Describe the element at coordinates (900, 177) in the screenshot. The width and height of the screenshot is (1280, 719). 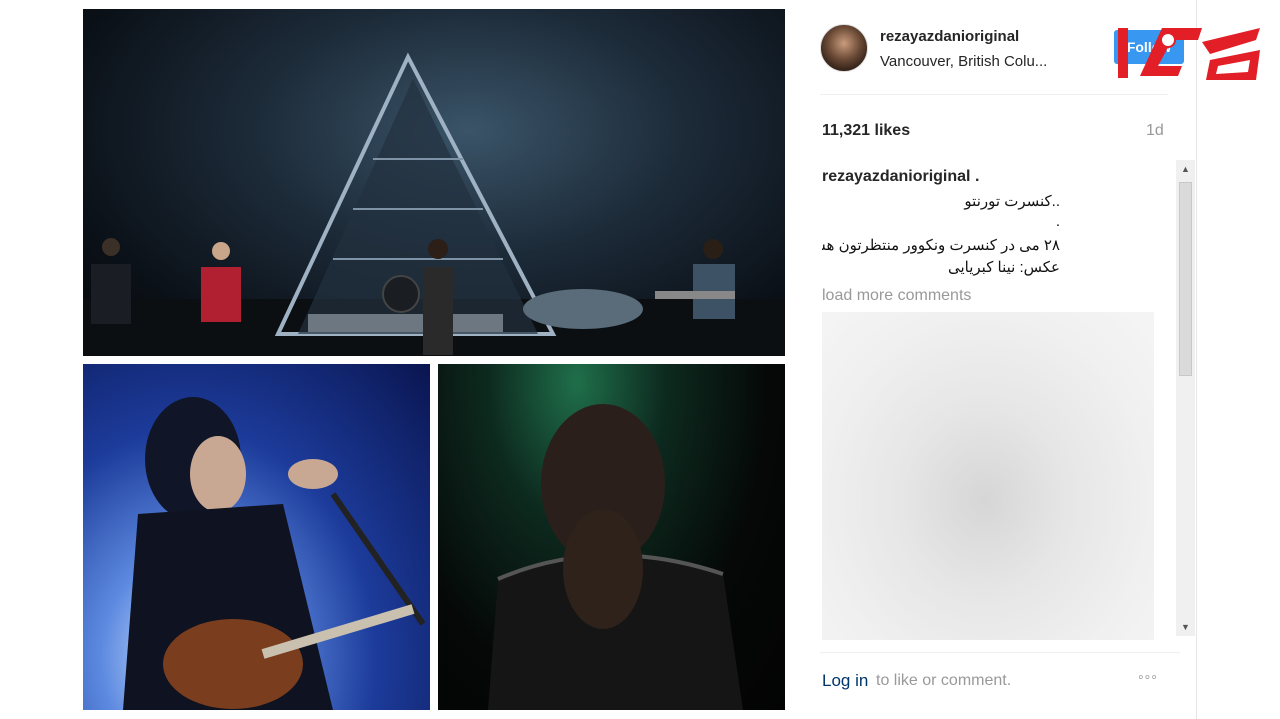
I see `caption-username: rezayazdanioriginal .` at that location.